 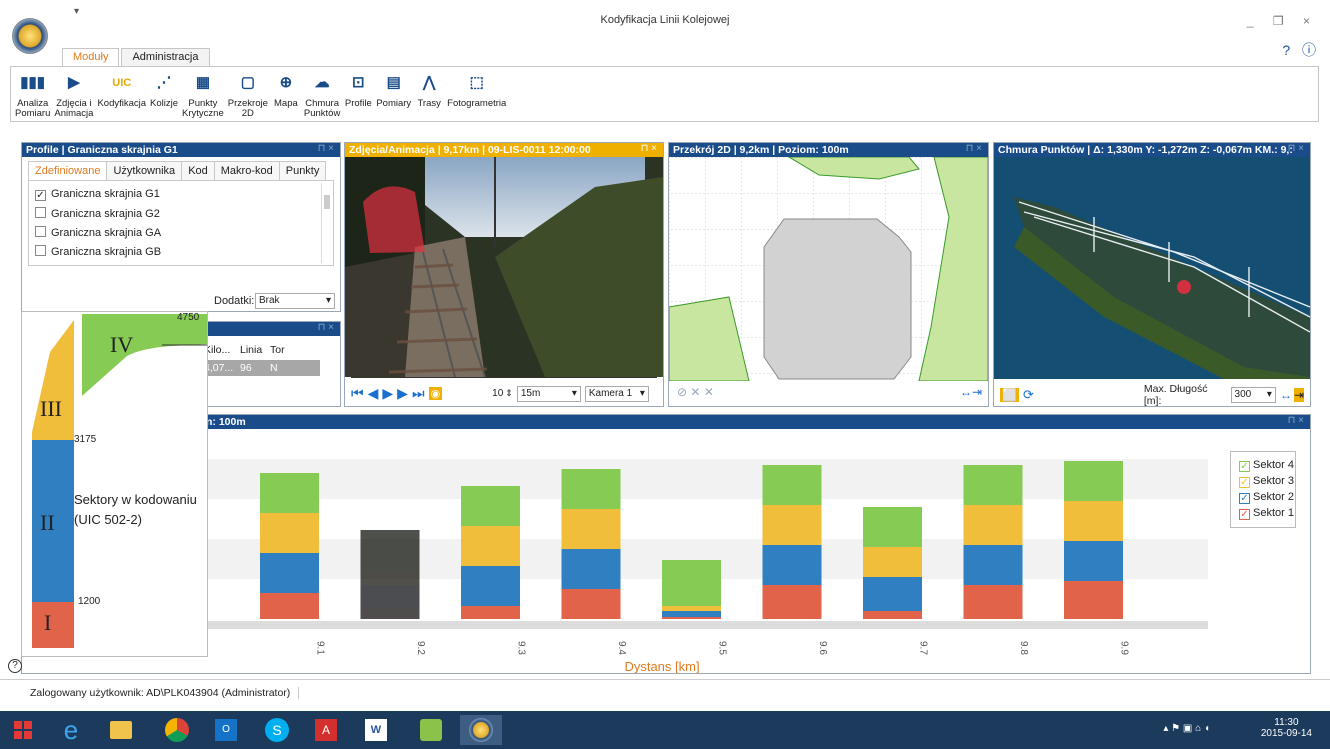 I want to click on clock: 11:30 2015-09-14, so click(x=1286, y=728).